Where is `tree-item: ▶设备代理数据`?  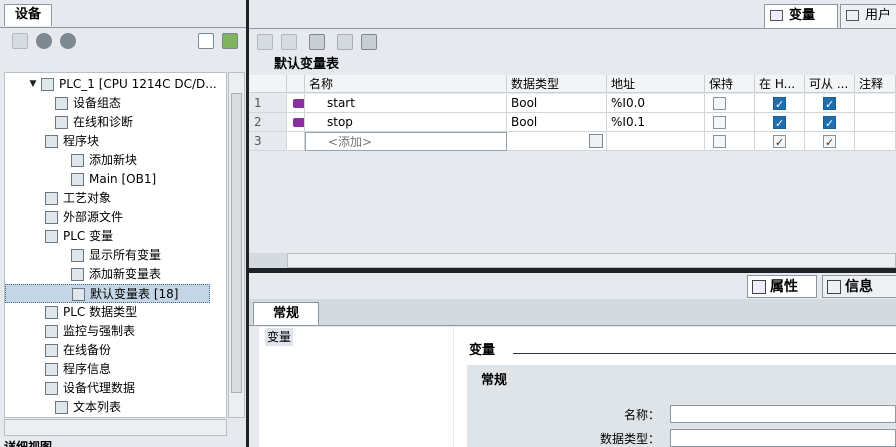
tree-item: ▶设备代理数据 is located at coordinates (115, 388).